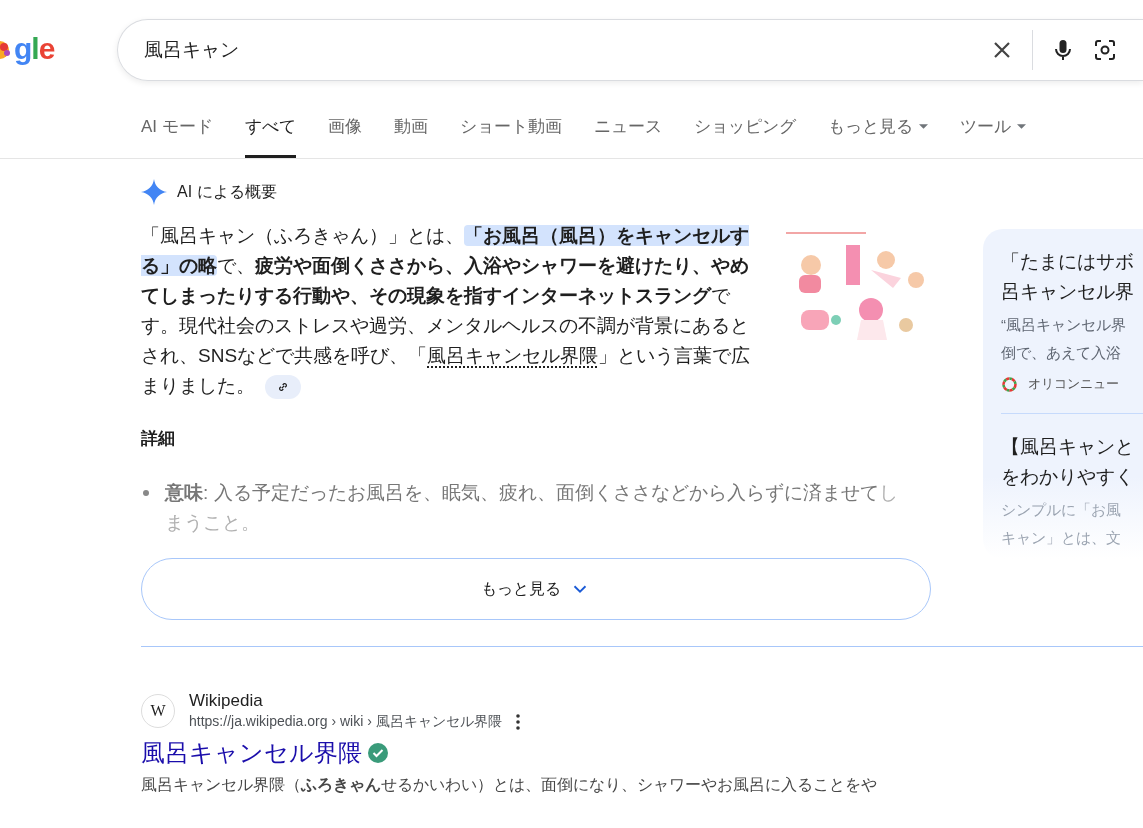  I want to click on link-icon, so click(283, 387).